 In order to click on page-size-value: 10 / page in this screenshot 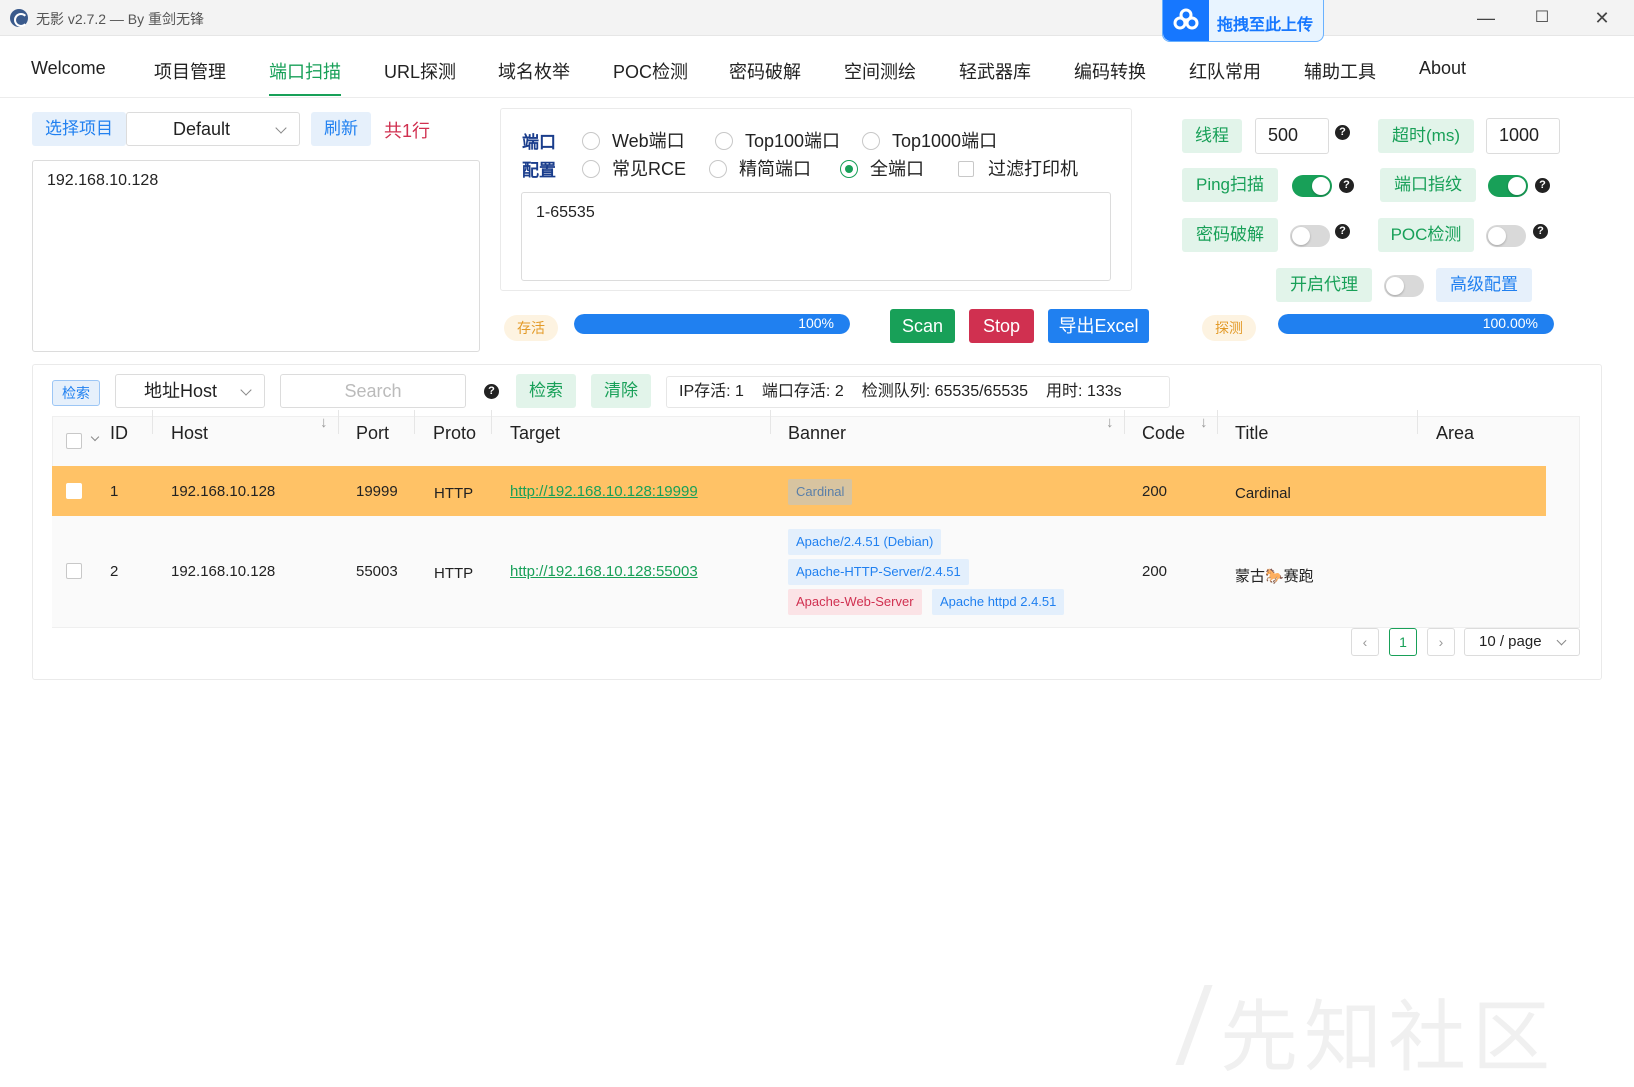, I will do `click(1510, 641)`.